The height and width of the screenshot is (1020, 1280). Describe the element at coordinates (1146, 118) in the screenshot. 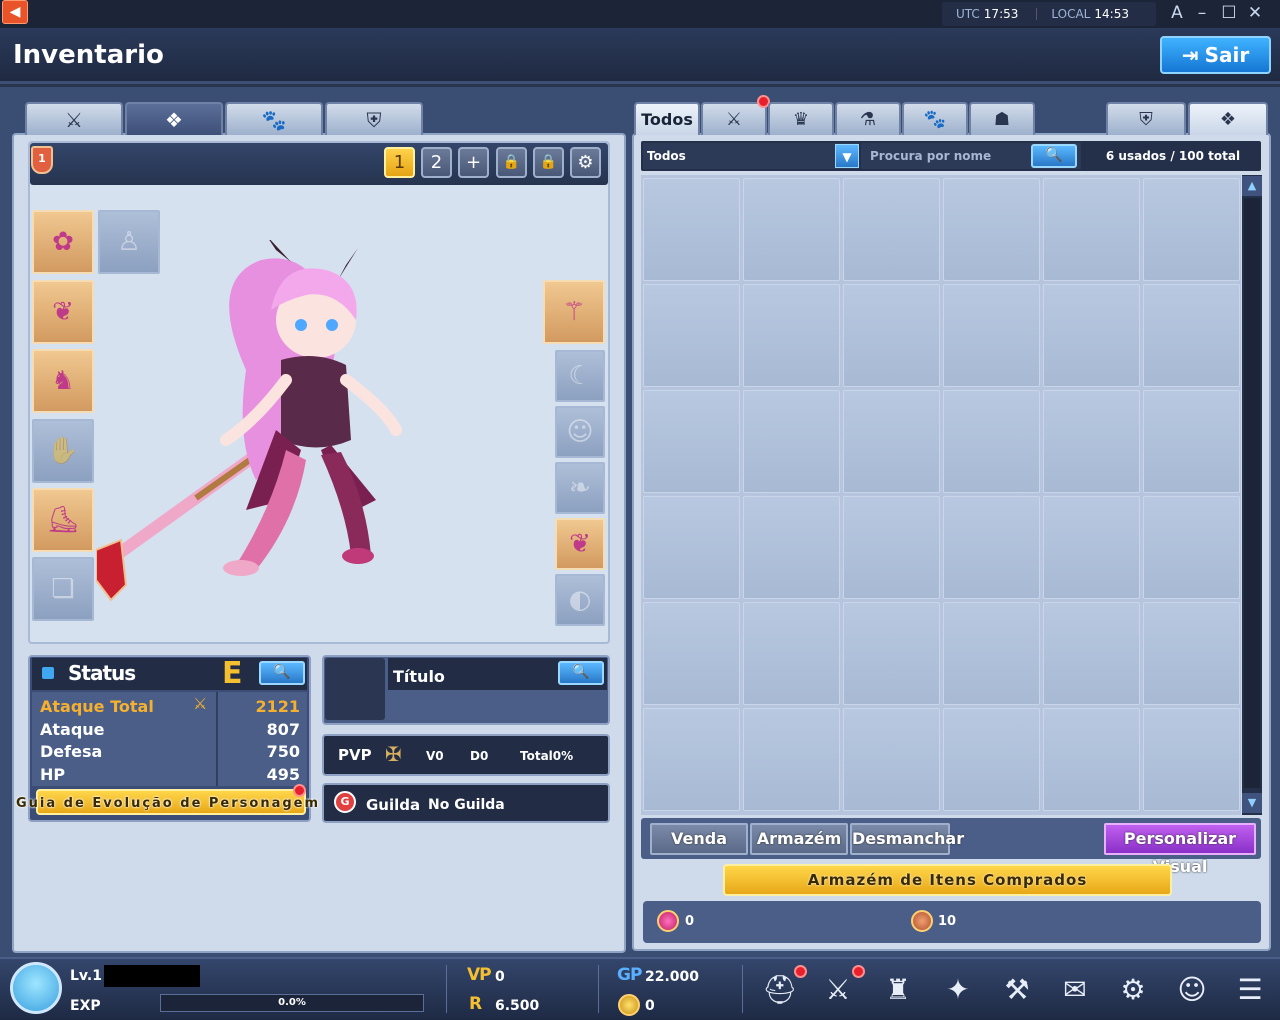

I see `tab-defense: ⛨` at that location.